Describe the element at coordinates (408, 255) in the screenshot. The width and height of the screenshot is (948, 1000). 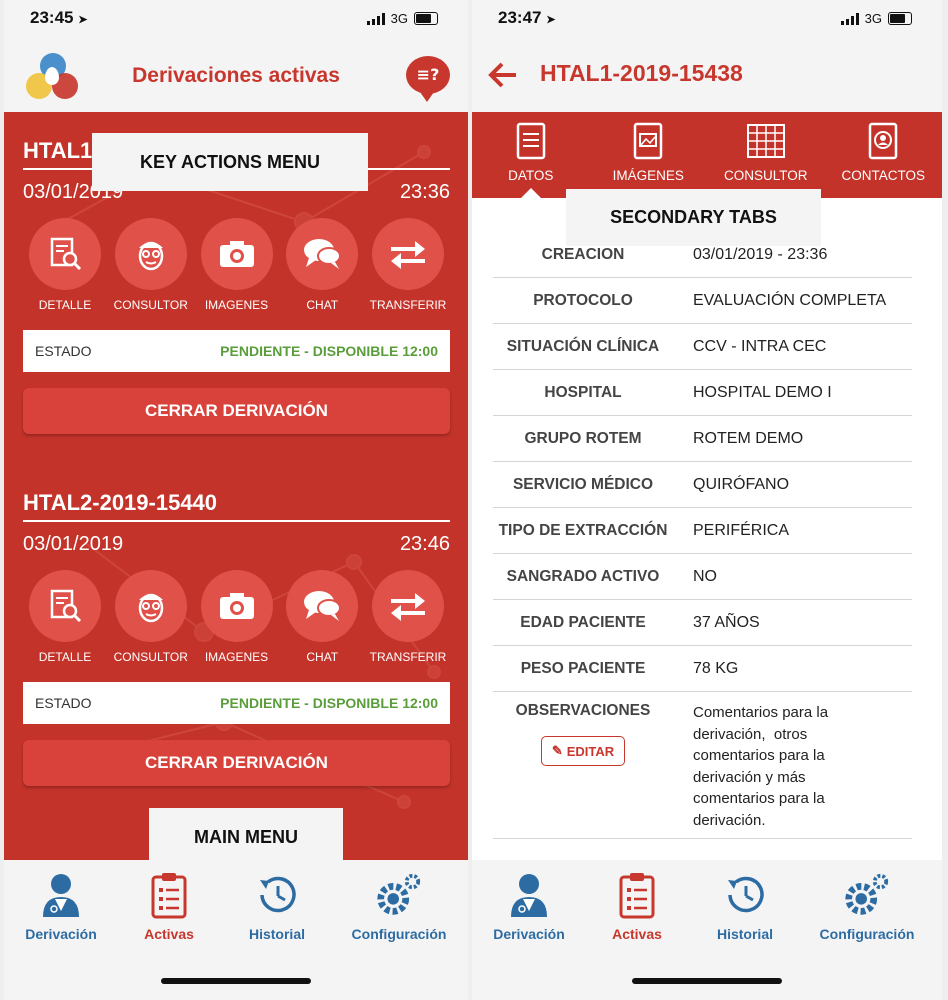
I see `transfer-arrows-icon` at that location.